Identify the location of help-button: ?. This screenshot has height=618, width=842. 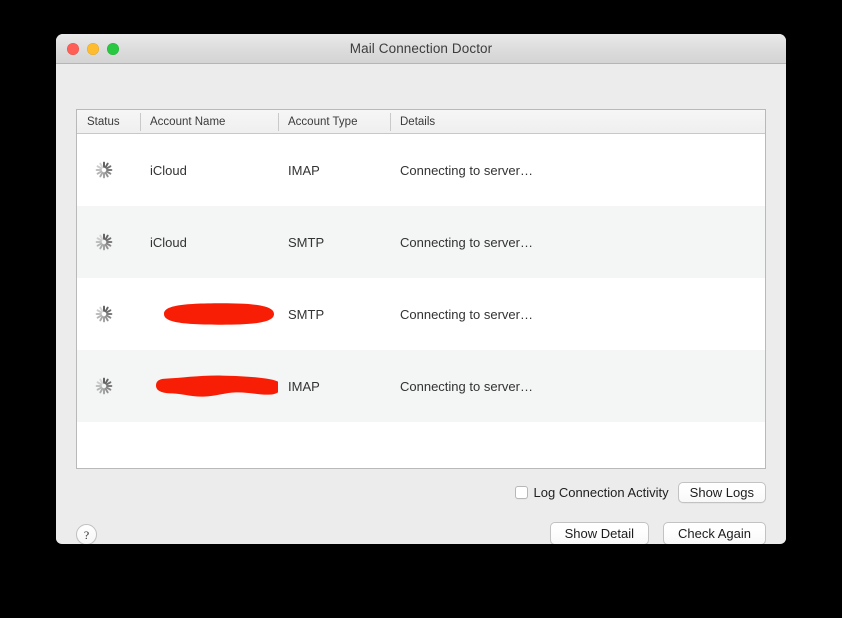
(86, 534).